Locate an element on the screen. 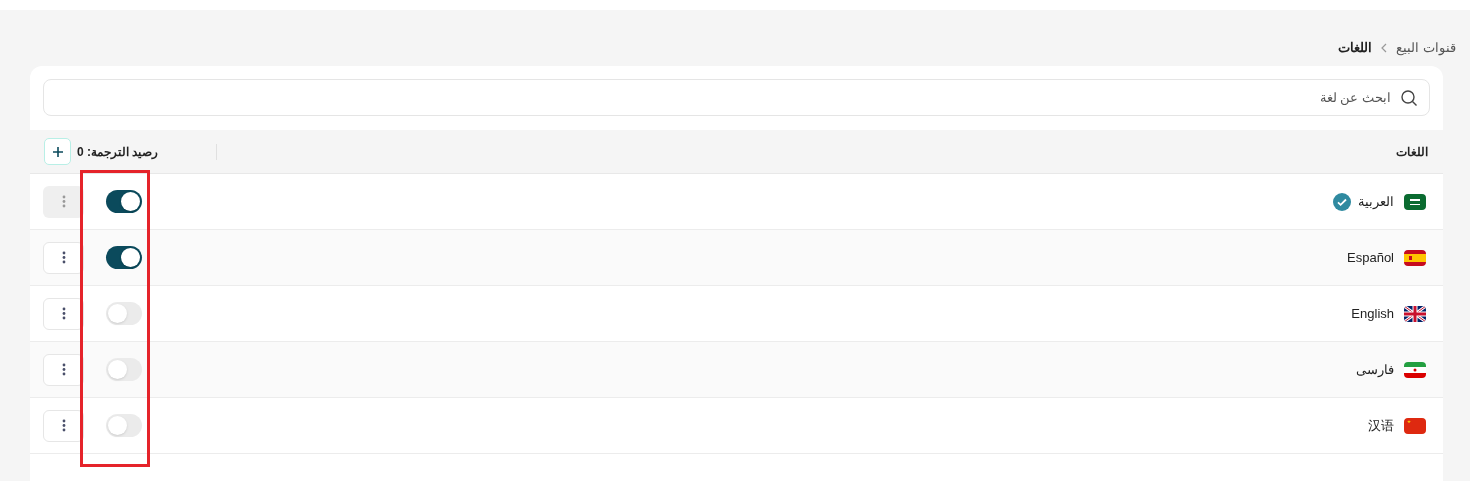 Image resolution: width=1470 pixels, height=481 pixels. add-button is located at coordinates (57, 151).